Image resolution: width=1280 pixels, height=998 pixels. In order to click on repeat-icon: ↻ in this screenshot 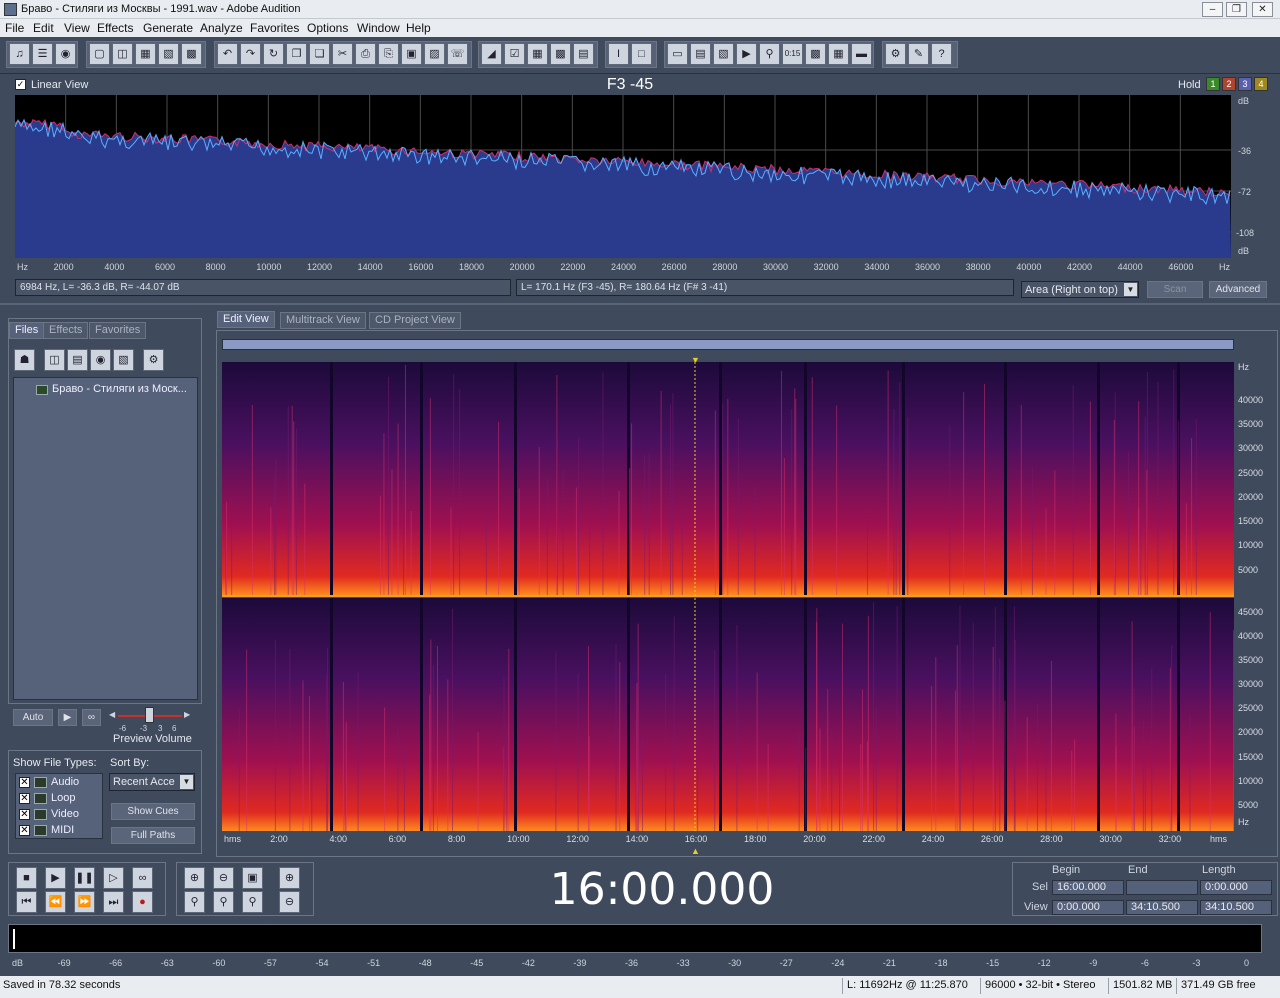, I will do `click(273, 54)`.